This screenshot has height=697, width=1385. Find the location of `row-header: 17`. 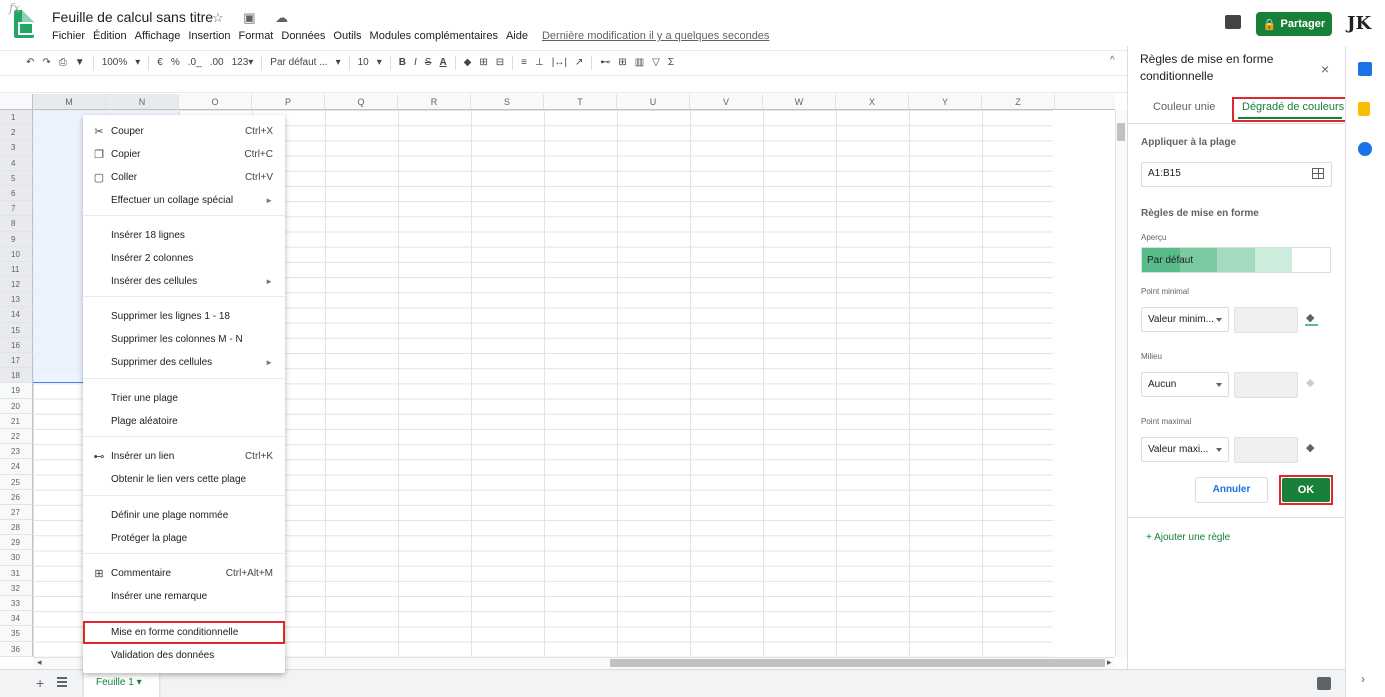

row-header: 17 is located at coordinates (16, 361).